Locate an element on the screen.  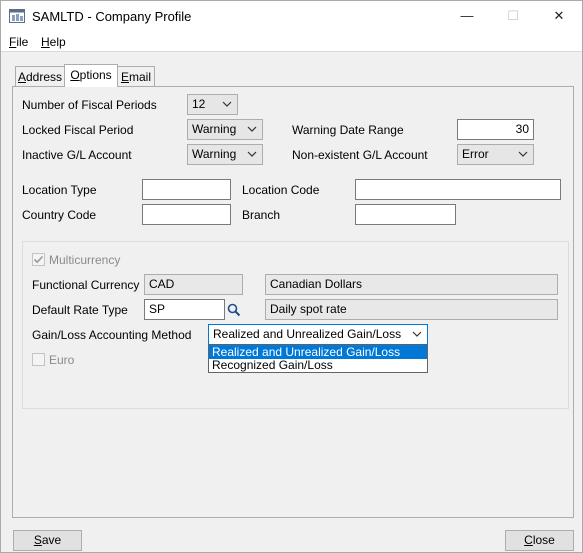
tab-email-accel: E is located at coordinates (124, 77).